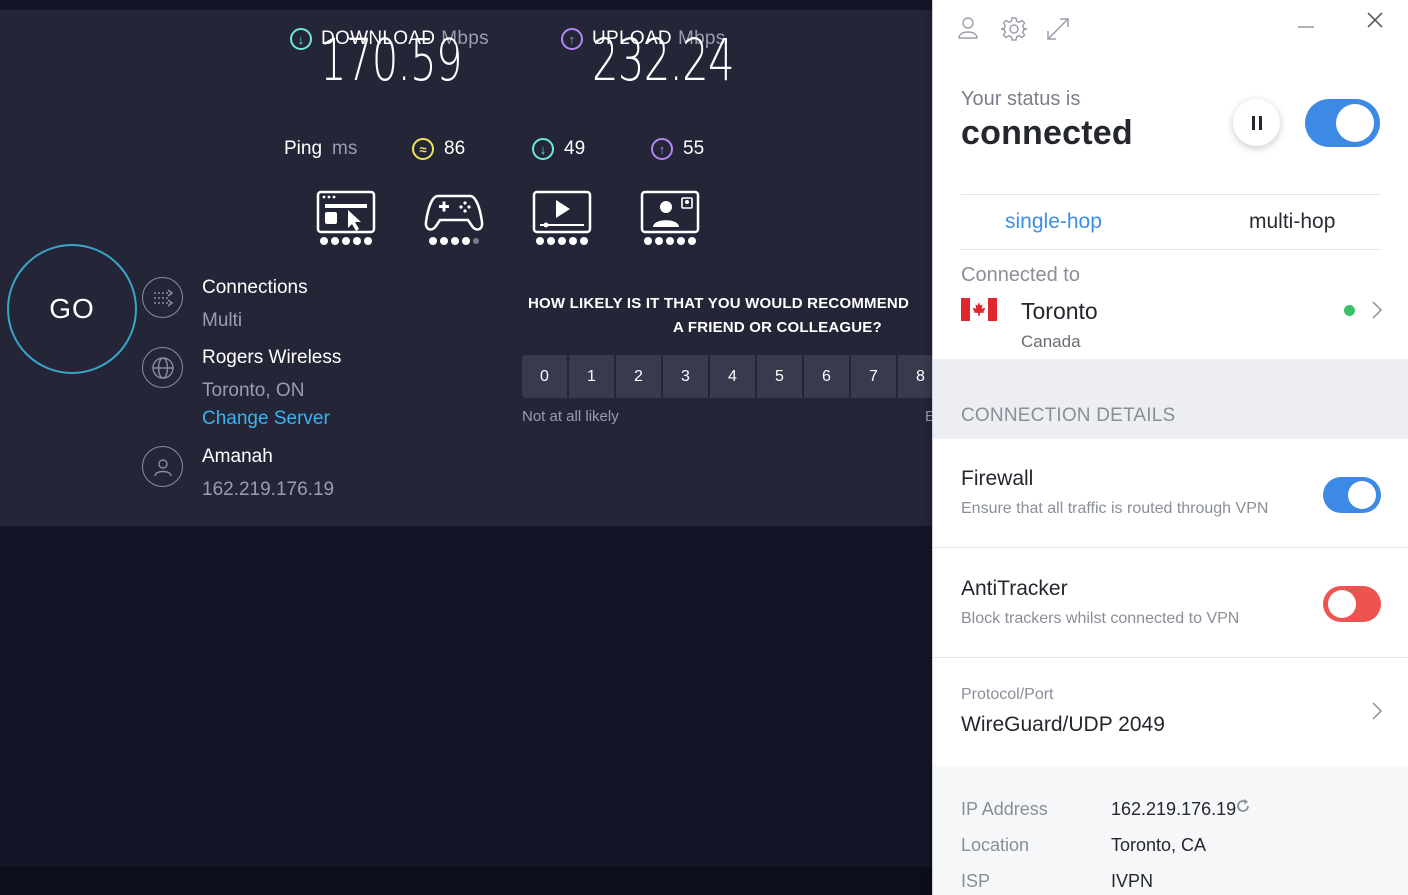 The image size is (1408, 895). I want to click on isp-value: IVPN, so click(1132, 881).